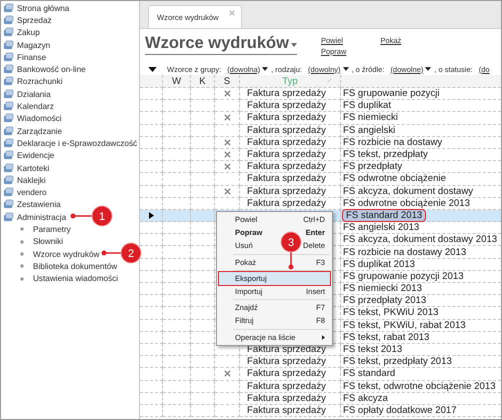  What do you see at coordinates (384, 300) in the screenshot?
I see `table-cell: FS przedpłaty 2013` at bounding box center [384, 300].